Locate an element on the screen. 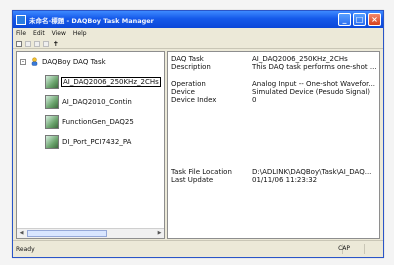  tree-item-task-1: AI_DAQ2006_250KHz_2CHs is located at coordinates (103, 82).